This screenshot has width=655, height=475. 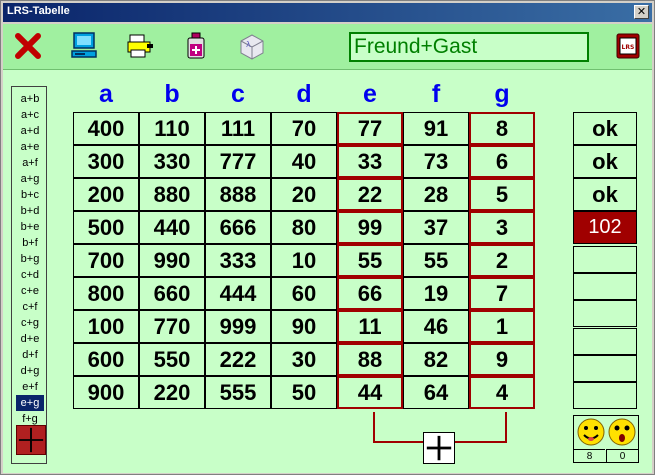 I want to click on column-header-c: c, so click(x=238, y=94).